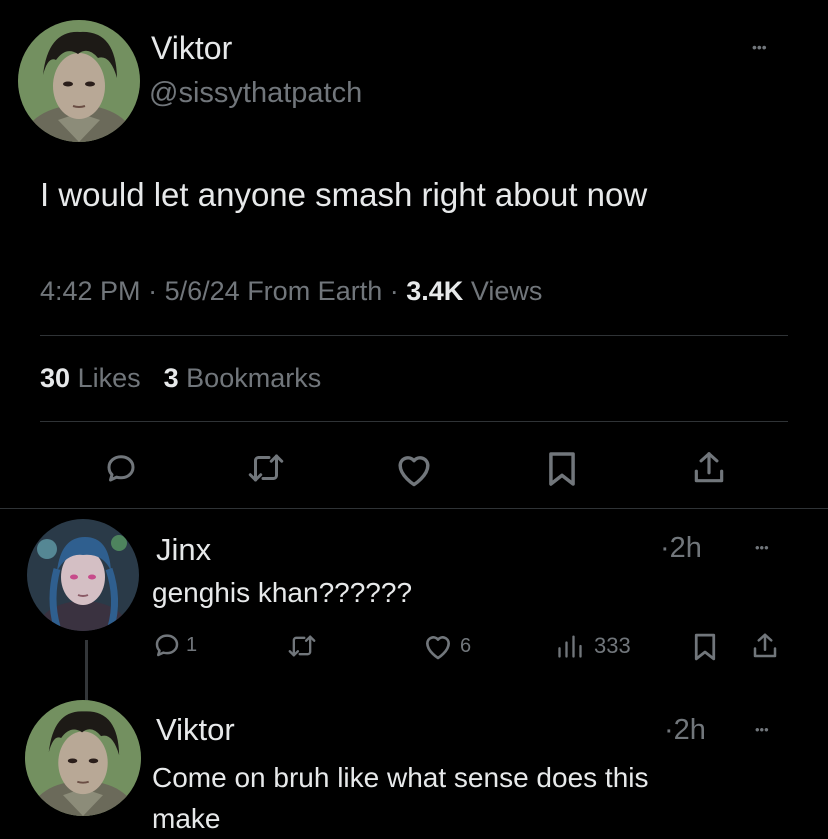  I want to click on post-meta: 4:42 PM · 5/6/24 From Earth · 3.4K Views, so click(291, 291).